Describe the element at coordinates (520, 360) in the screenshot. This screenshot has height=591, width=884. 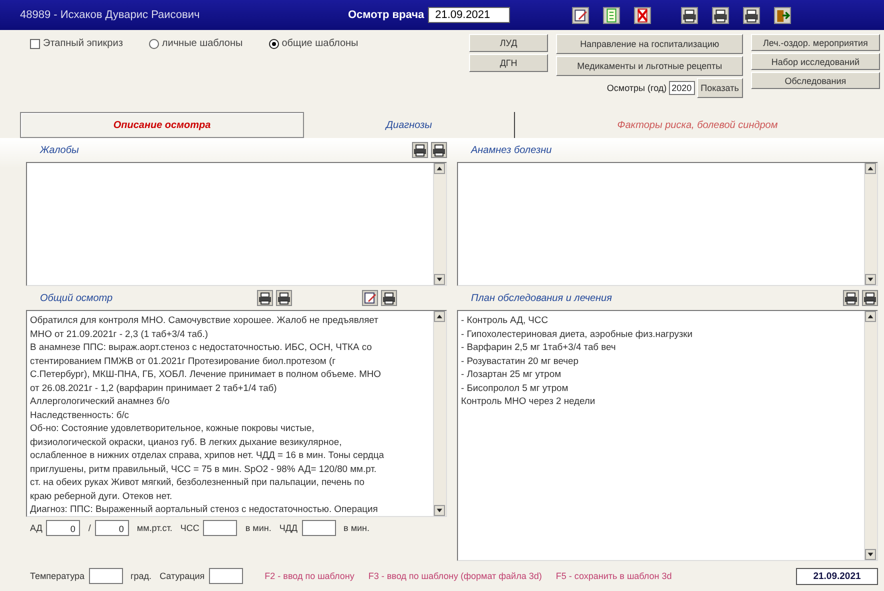
I see `text-line: - Розувастатин 20 мг вечер` at that location.